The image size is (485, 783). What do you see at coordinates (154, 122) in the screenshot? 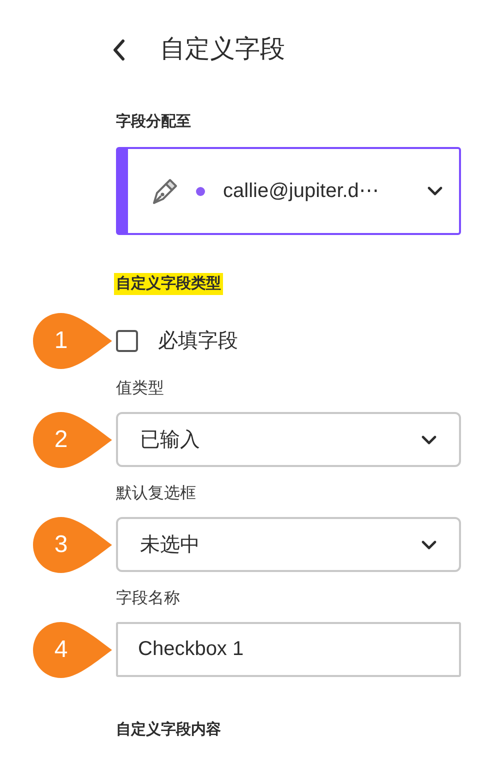
I see `section-label: 字段分配至` at bounding box center [154, 122].